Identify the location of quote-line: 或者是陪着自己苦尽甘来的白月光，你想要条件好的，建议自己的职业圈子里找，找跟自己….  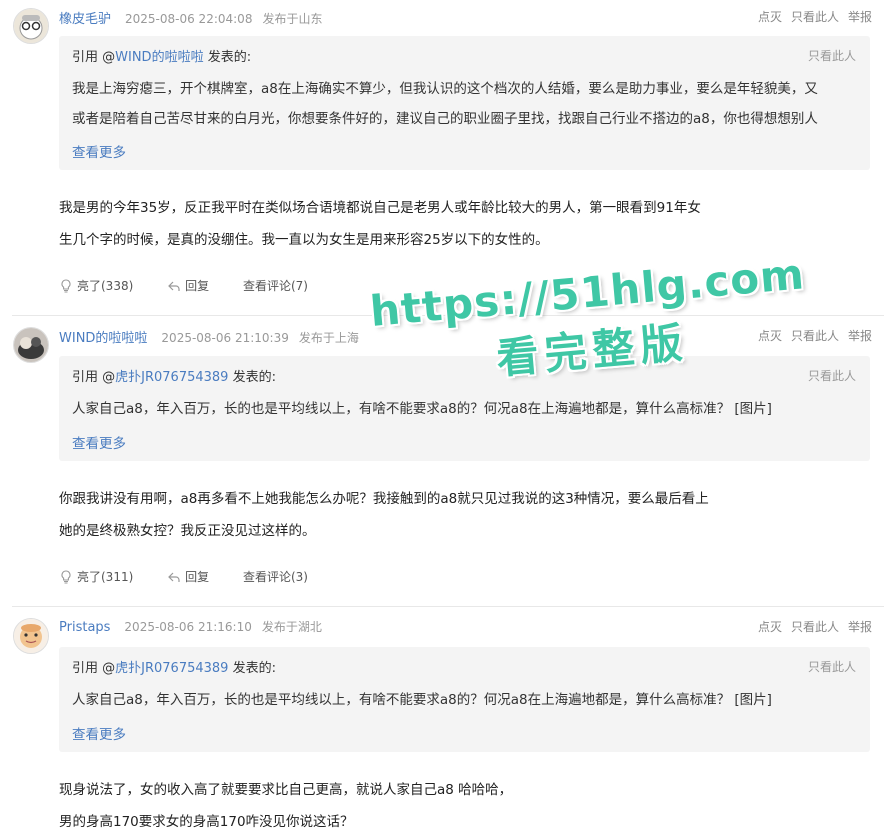
(445, 119).